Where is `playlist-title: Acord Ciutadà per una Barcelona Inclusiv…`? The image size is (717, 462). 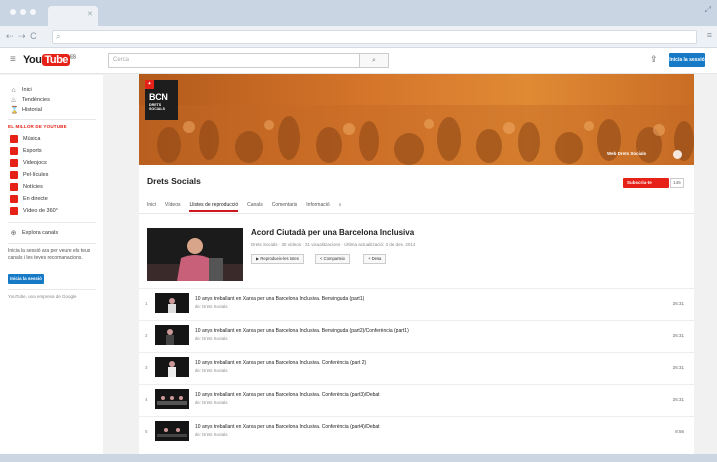 playlist-title: Acord Ciutadà per una Barcelona Inclusiv… is located at coordinates (332, 232).